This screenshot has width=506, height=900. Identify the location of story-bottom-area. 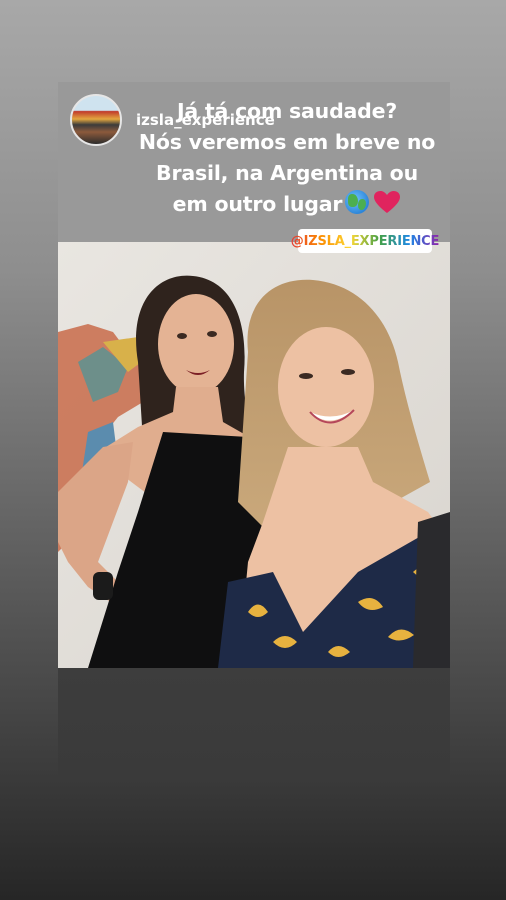
(254, 723).